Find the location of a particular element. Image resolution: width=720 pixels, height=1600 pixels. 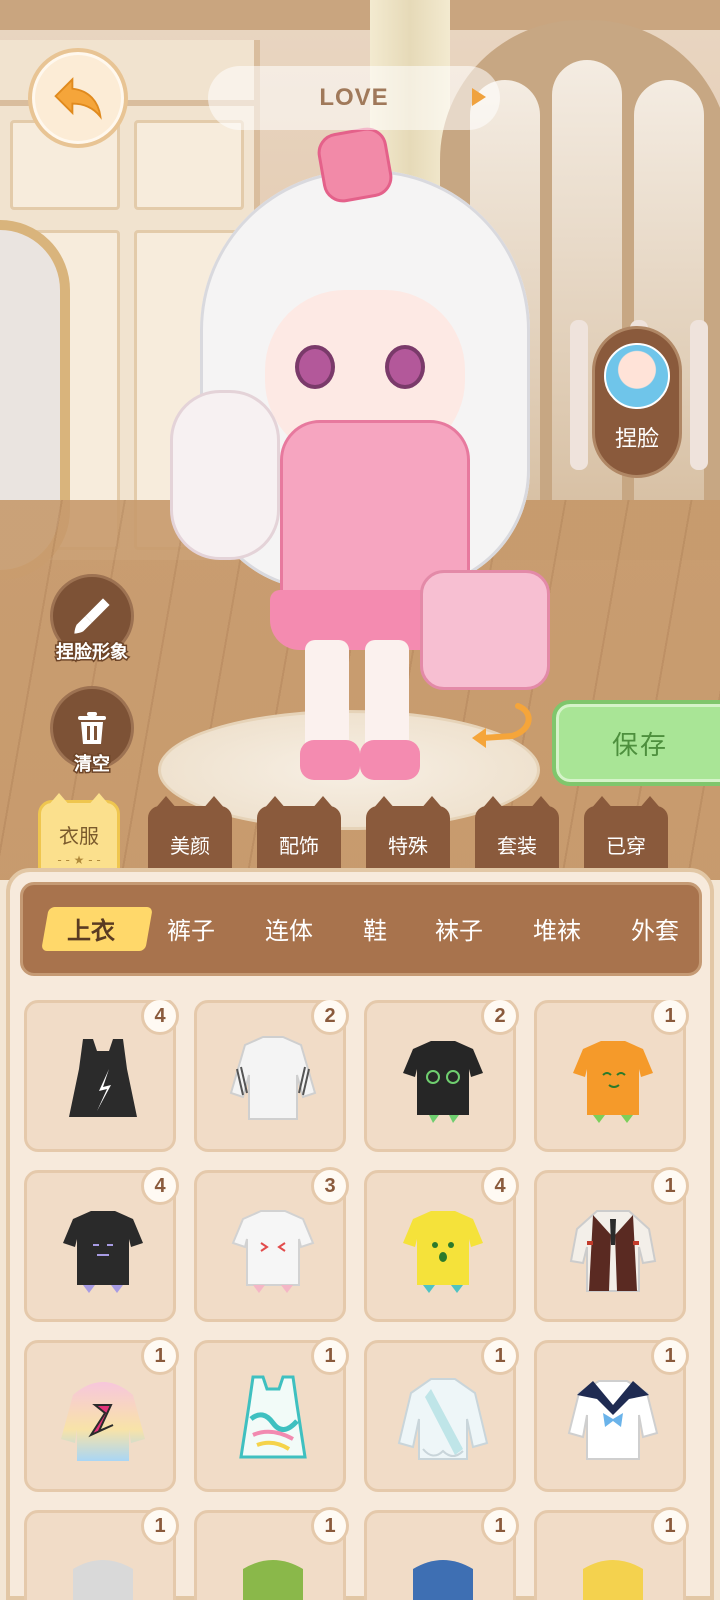

bunny-plush is located at coordinates (225, 475).